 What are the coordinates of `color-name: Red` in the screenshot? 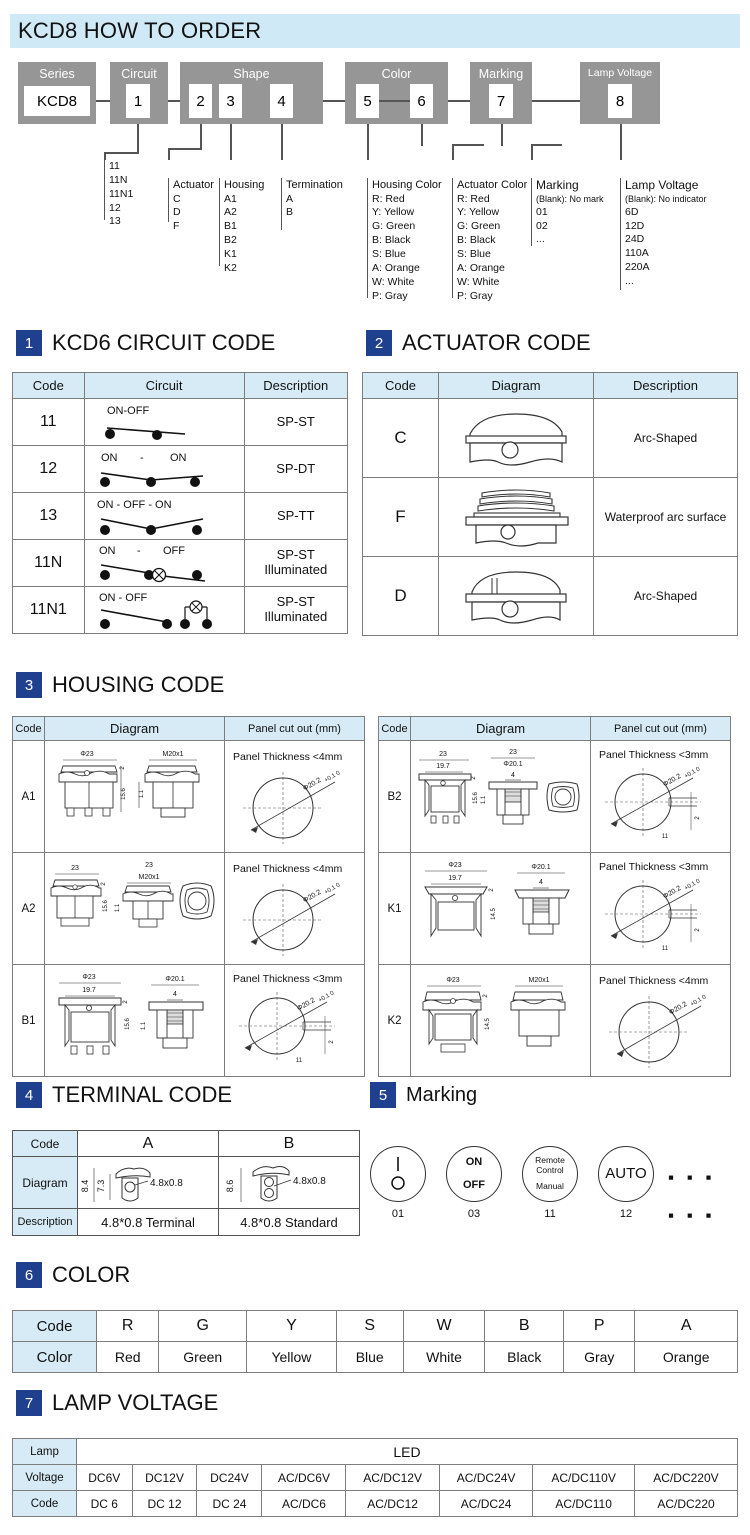 It's located at (127, 1357).